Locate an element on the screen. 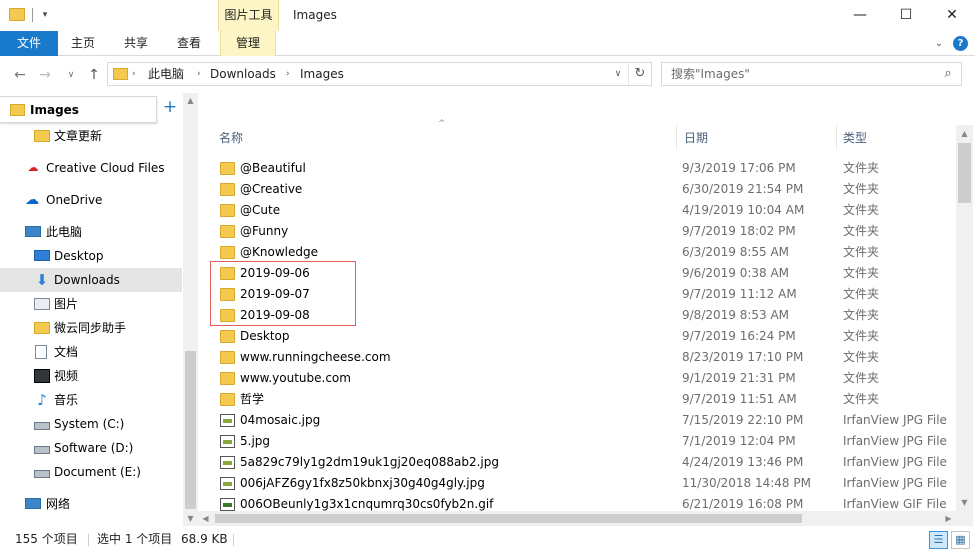 The image size is (975, 552). sidebar-item-music: ♪ 音乐 is located at coordinates (91, 400).